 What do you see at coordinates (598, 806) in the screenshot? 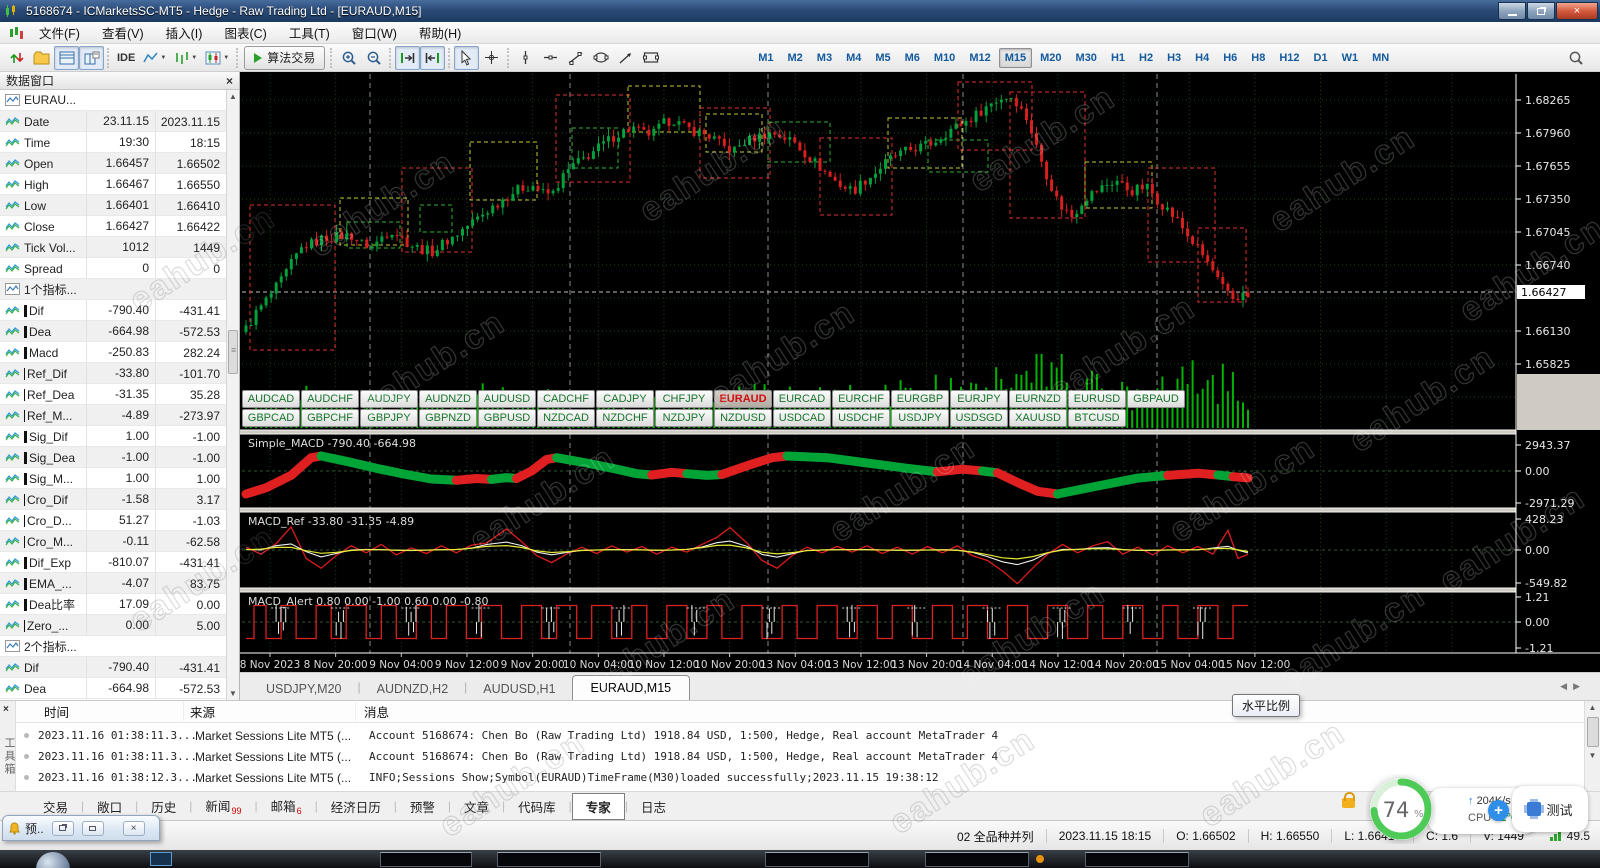
I see `terminal-tab-9: 专家` at bounding box center [598, 806].